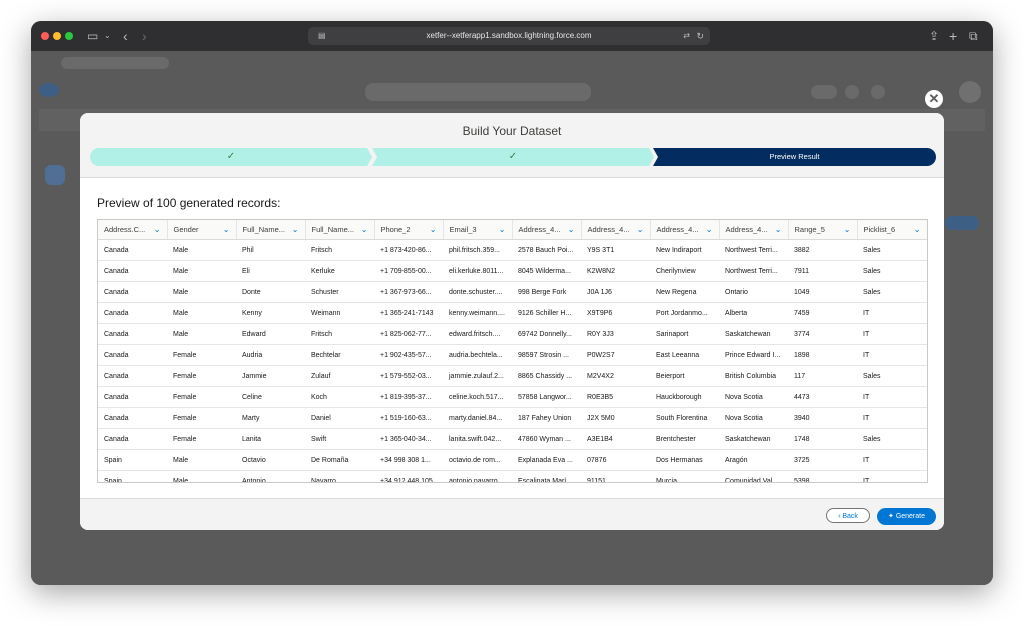  What do you see at coordinates (115, 63) in the screenshot?
I see `app-tab-placeholder` at bounding box center [115, 63].